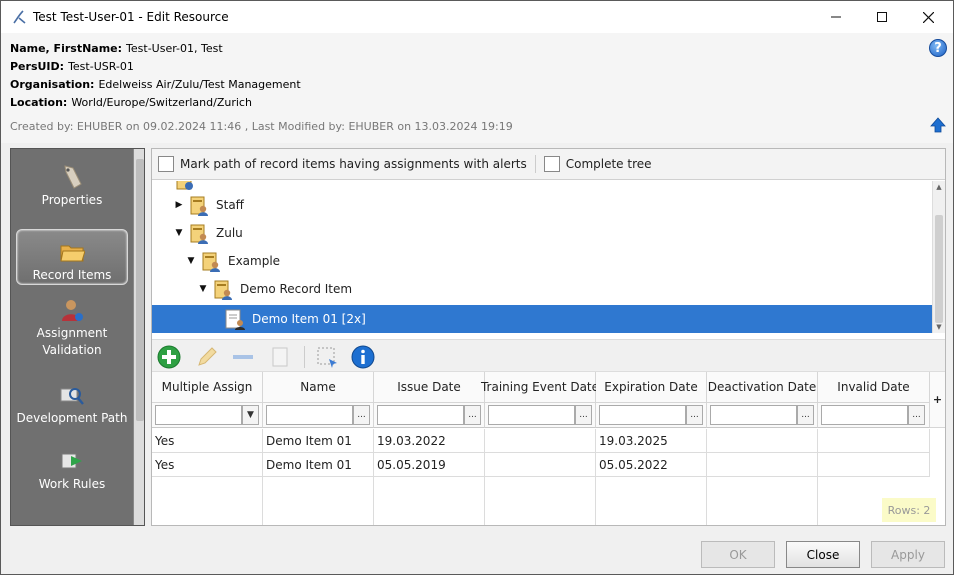 The width and height of the screenshot is (954, 575). Describe the element at coordinates (738, 554) in the screenshot. I see `ok-button: OK` at that location.